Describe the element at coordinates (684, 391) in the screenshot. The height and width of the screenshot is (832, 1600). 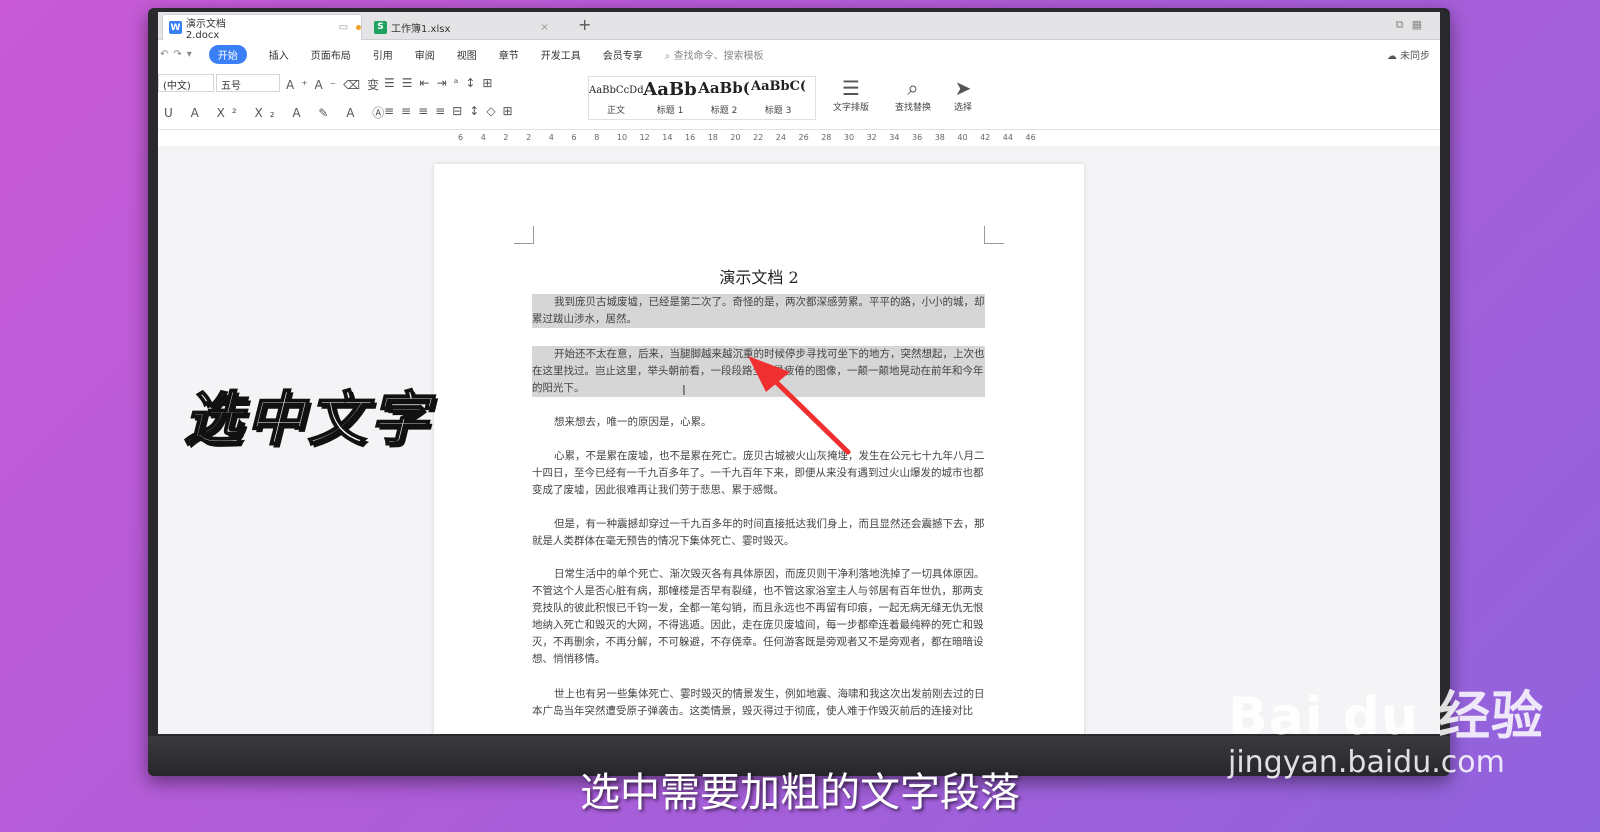
I see `text-cursor-icon: I` at that location.